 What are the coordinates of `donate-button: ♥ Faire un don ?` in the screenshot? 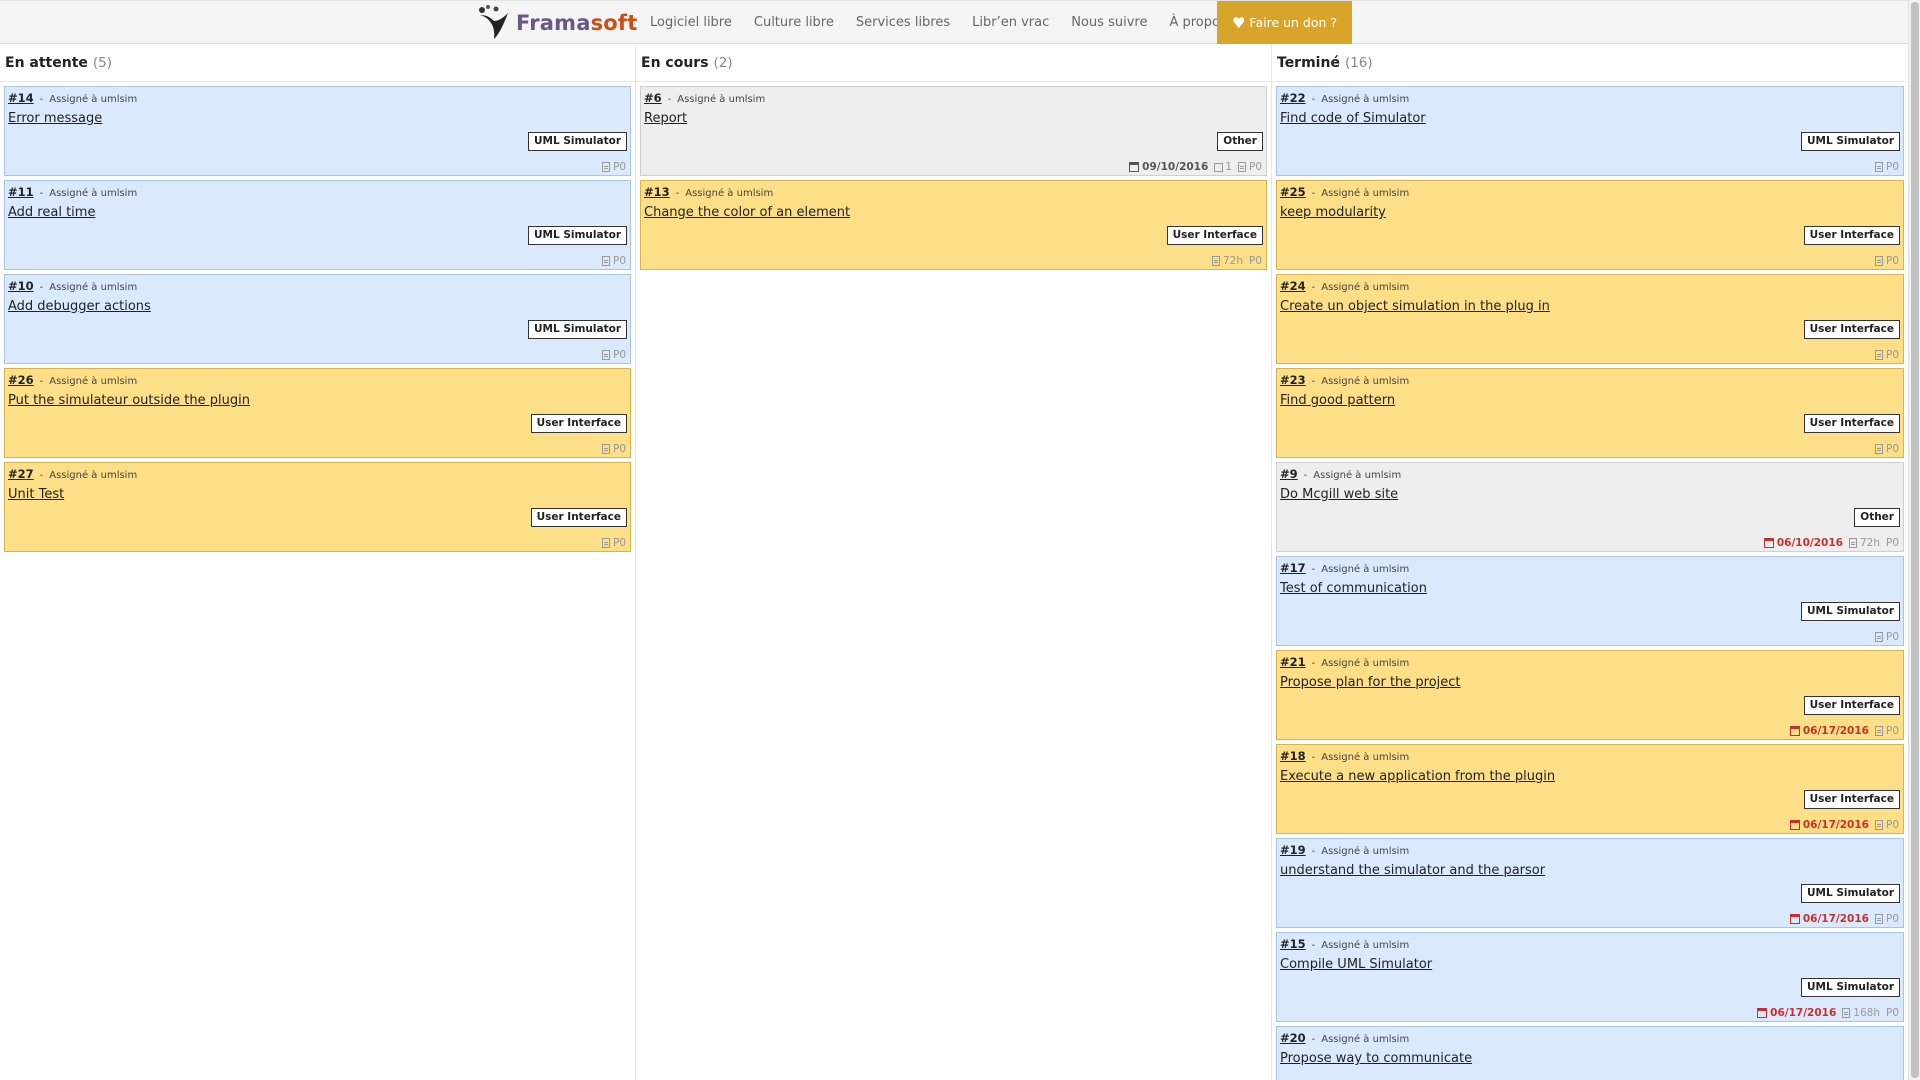 It's located at (1284, 22).